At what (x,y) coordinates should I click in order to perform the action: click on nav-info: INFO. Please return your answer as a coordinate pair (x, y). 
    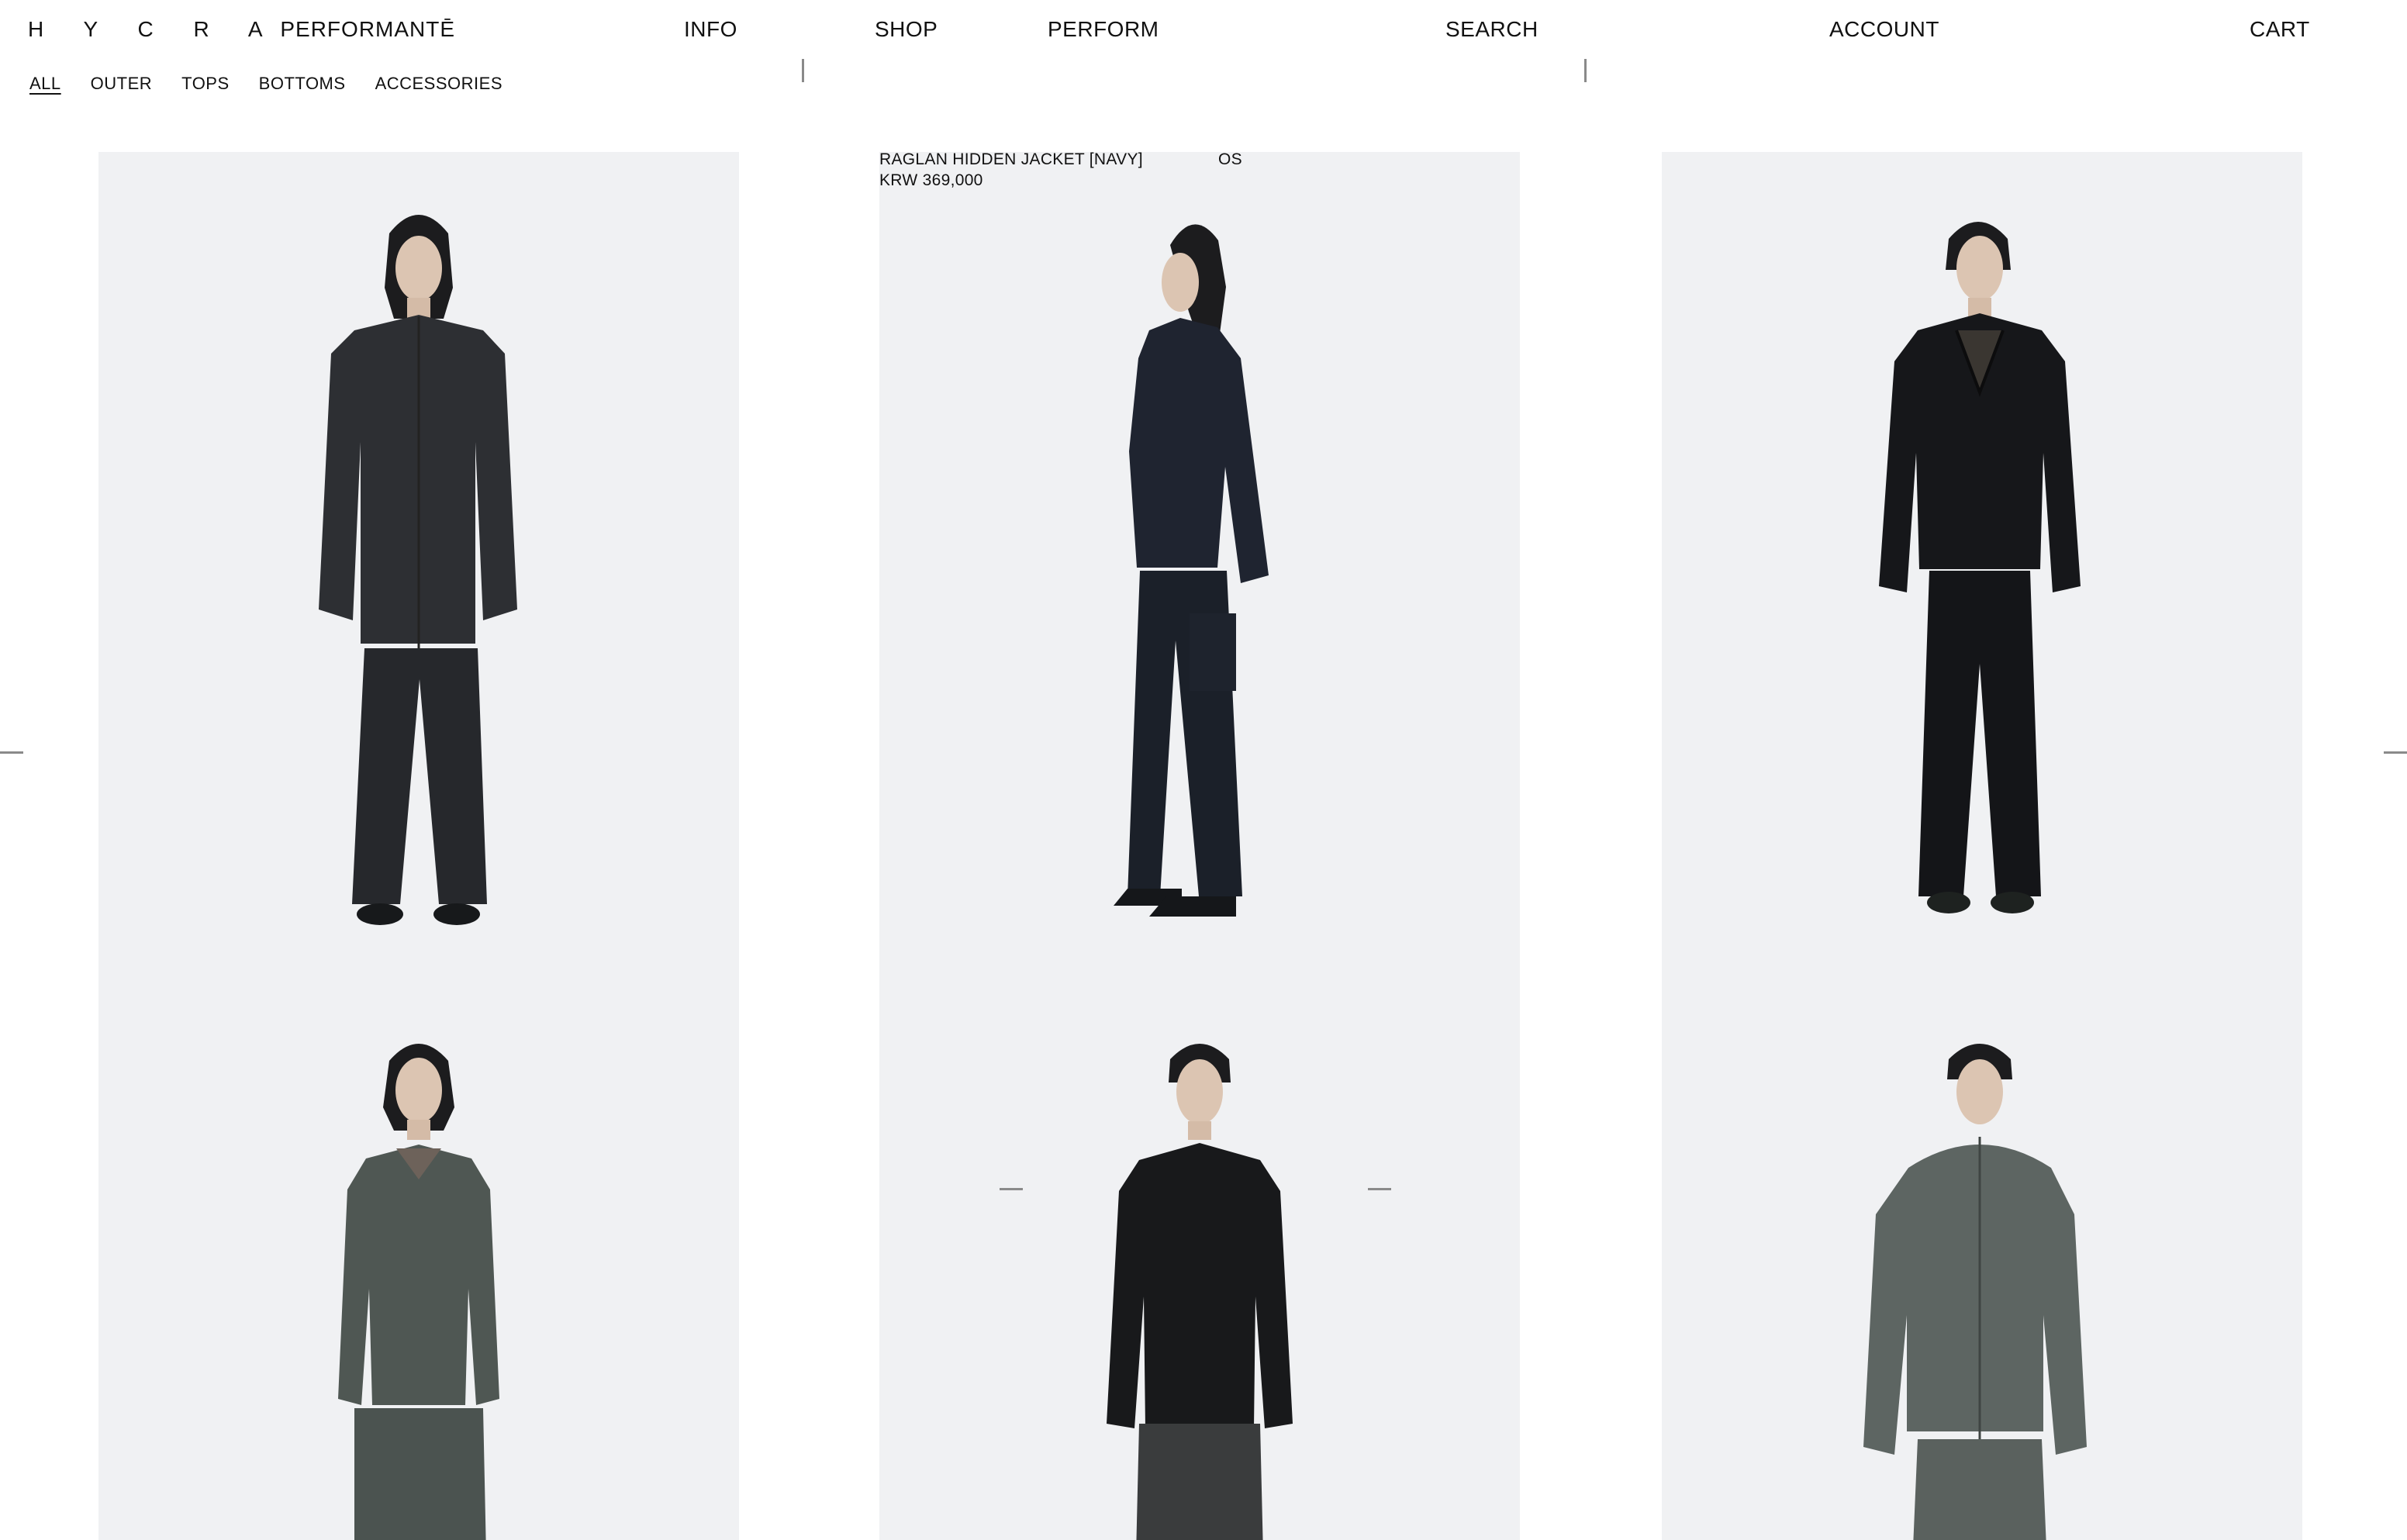
    Looking at the image, I should click on (710, 29).